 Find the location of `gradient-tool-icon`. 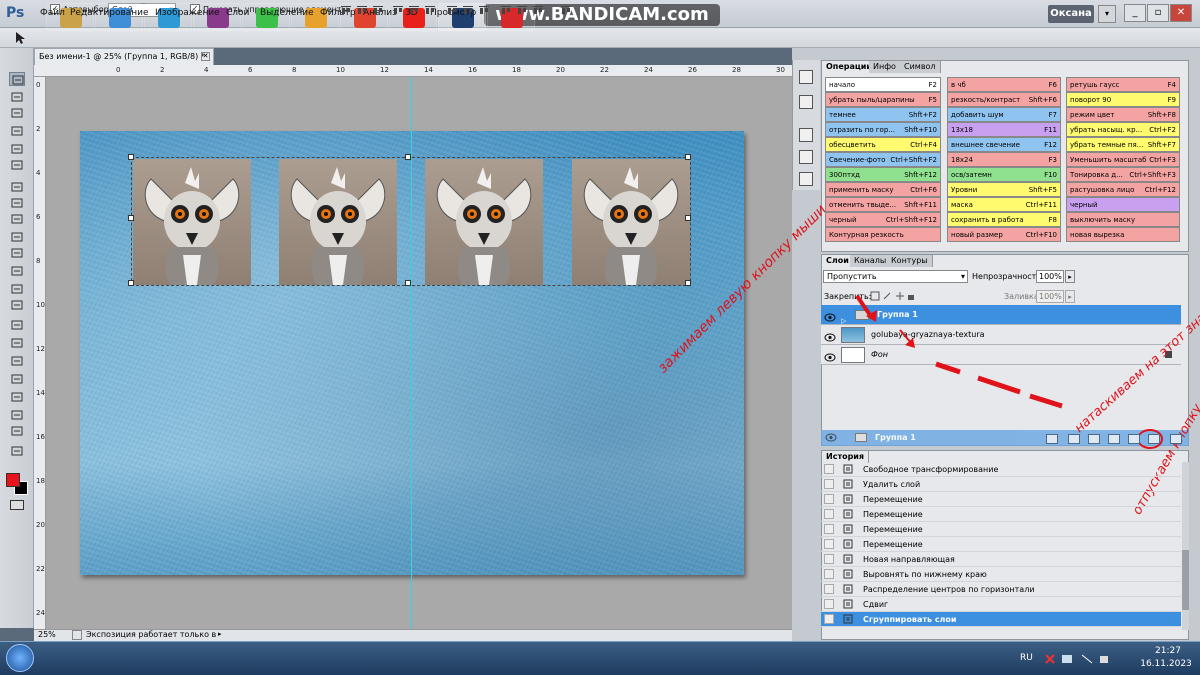

gradient-tool-icon is located at coordinates (17, 271).